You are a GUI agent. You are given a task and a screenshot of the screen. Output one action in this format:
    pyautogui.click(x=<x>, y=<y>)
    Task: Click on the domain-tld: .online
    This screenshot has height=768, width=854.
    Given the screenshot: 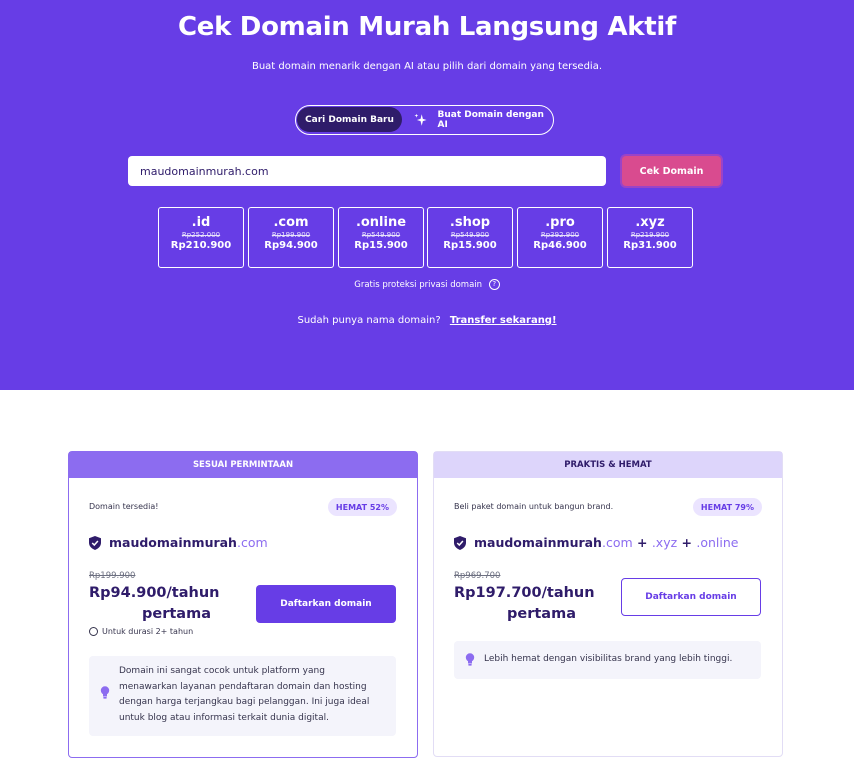 What is the action you would take?
    pyautogui.click(x=717, y=542)
    